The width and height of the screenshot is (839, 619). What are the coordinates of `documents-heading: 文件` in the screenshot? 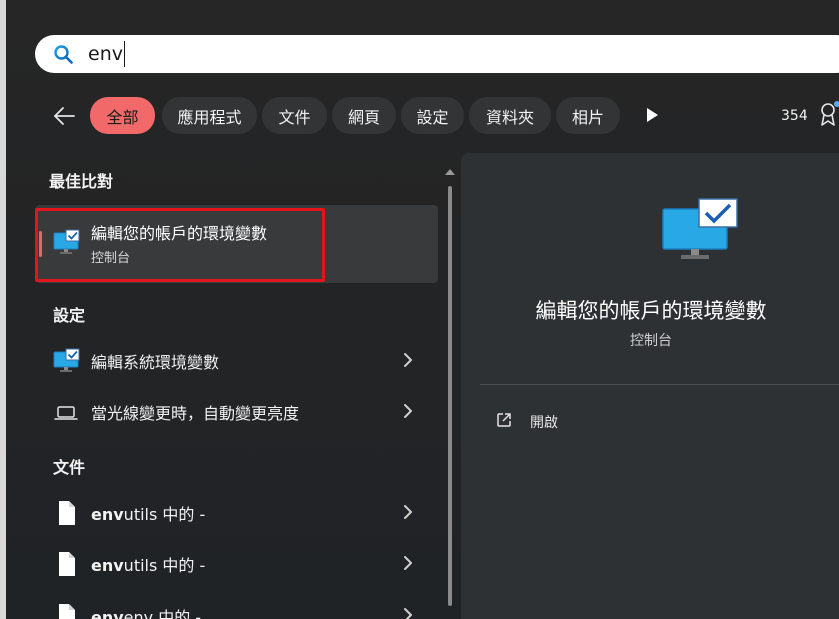 It's located at (69, 467).